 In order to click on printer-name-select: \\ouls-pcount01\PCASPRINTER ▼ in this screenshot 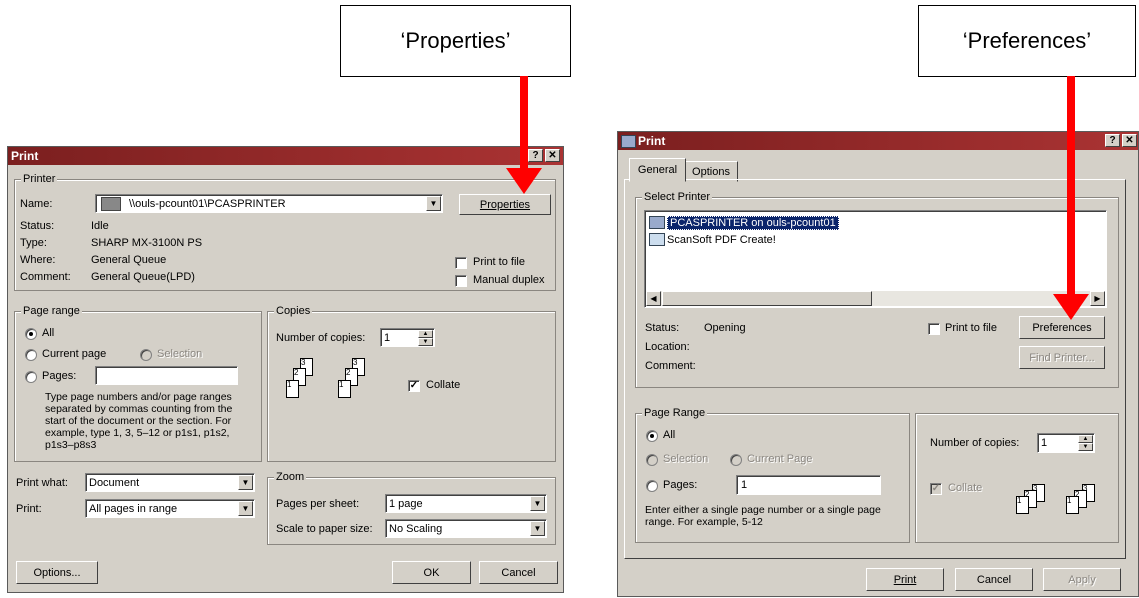, I will do `click(269, 203)`.